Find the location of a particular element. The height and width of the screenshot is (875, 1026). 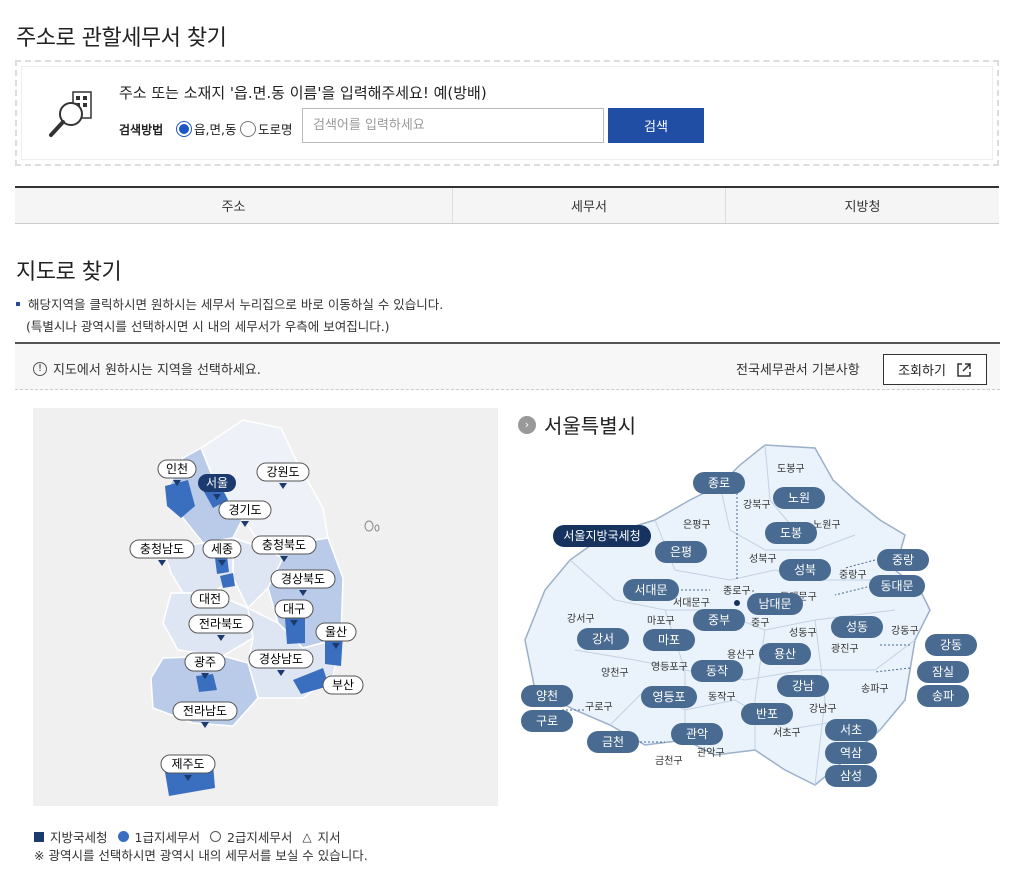

svg-text: 구로 is located at coordinates (547, 721).